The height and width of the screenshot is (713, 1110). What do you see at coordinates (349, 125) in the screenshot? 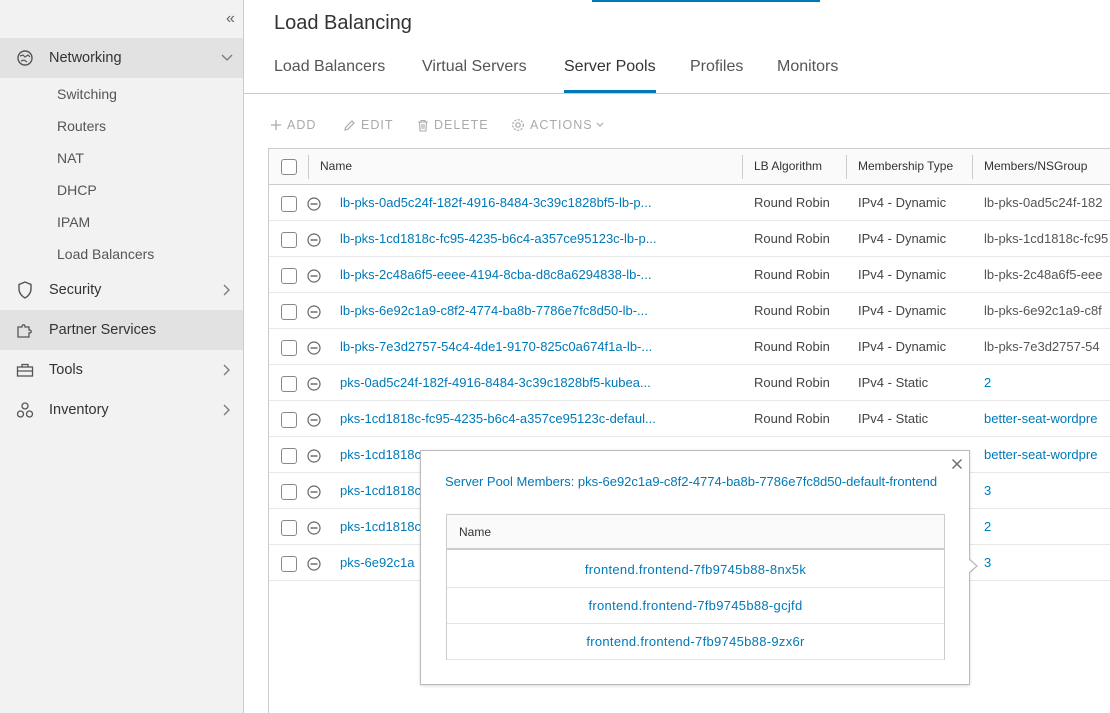
I see `pencil-icon` at bounding box center [349, 125].